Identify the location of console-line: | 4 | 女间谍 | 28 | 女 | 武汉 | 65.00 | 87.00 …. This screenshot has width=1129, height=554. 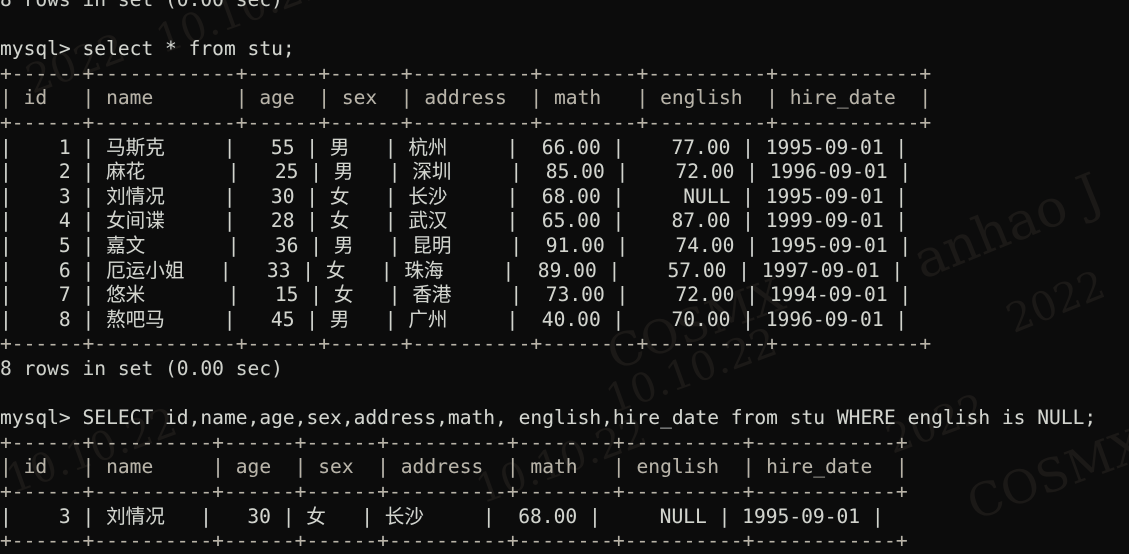
(454, 221).